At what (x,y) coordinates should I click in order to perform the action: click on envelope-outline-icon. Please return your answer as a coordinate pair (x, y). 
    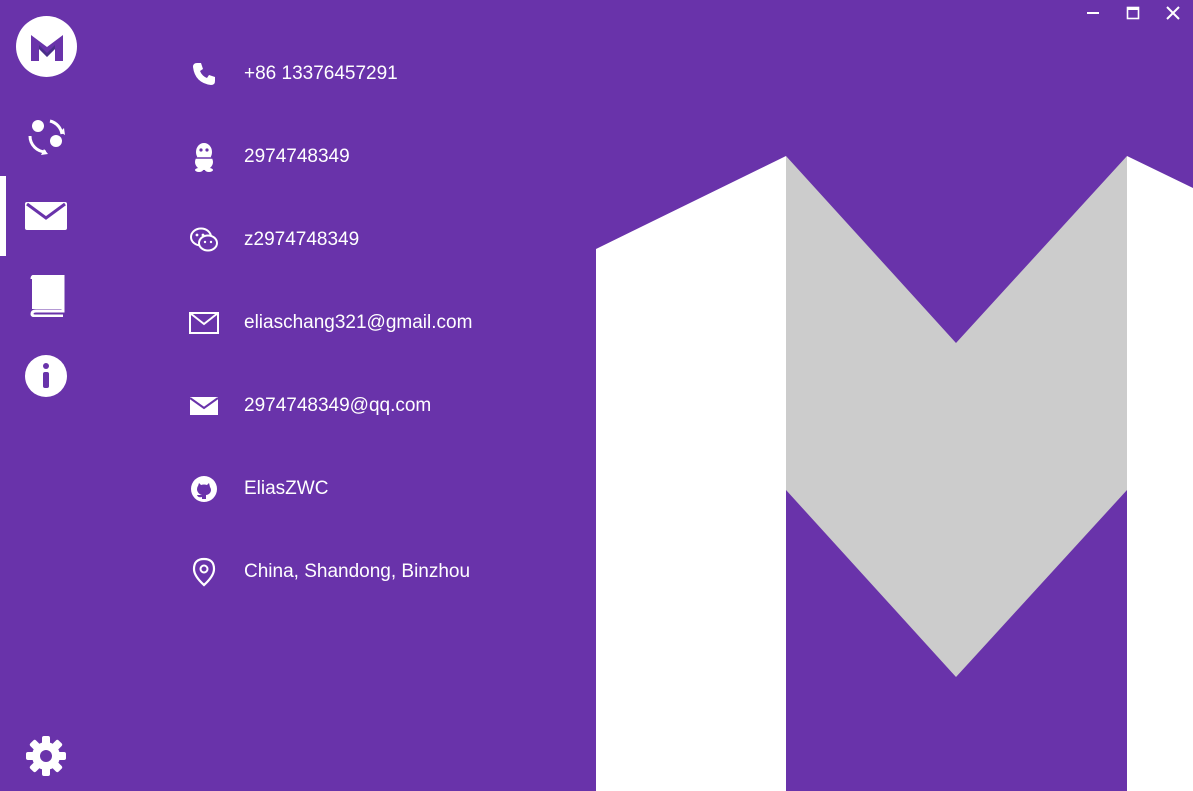
    Looking at the image, I should click on (204, 323).